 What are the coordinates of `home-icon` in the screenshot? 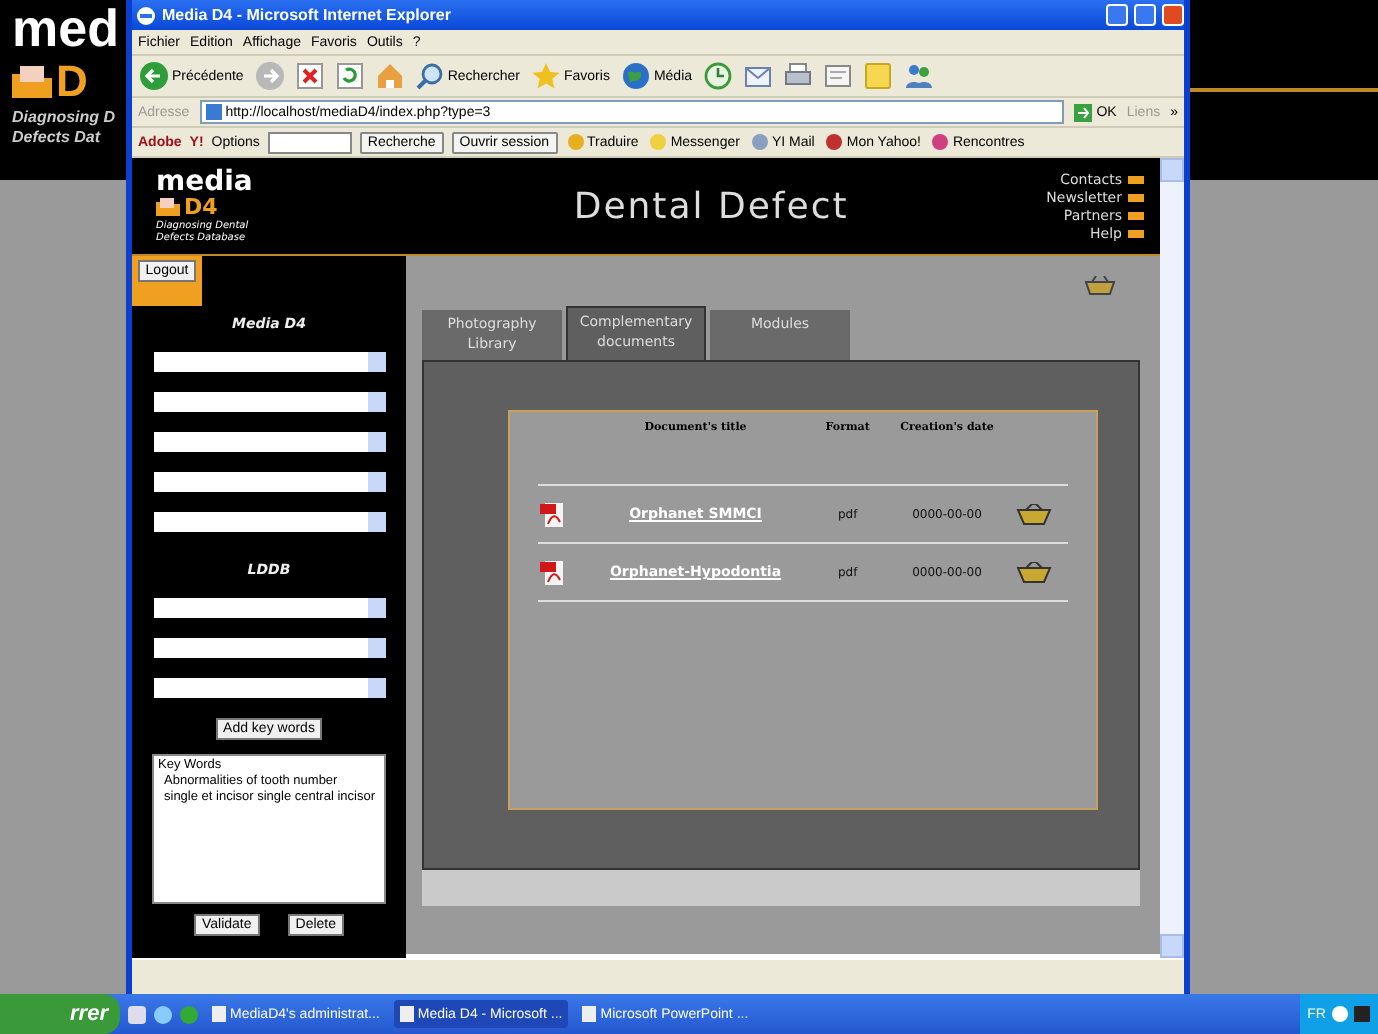 It's located at (389, 76).